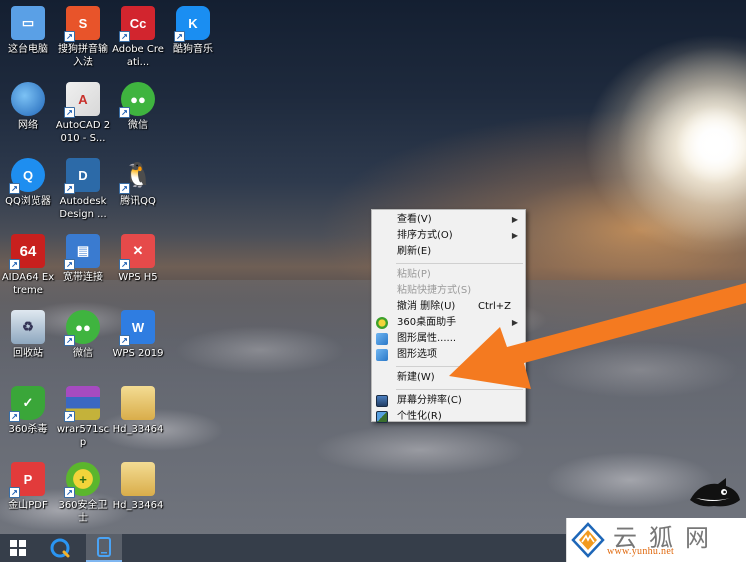 This screenshot has height=562, width=746. What do you see at coordinates (28, 284) in the screenshot?
I see `desktop-icon-label: AIDA64 Extreme` at bounding box center [28, 284].